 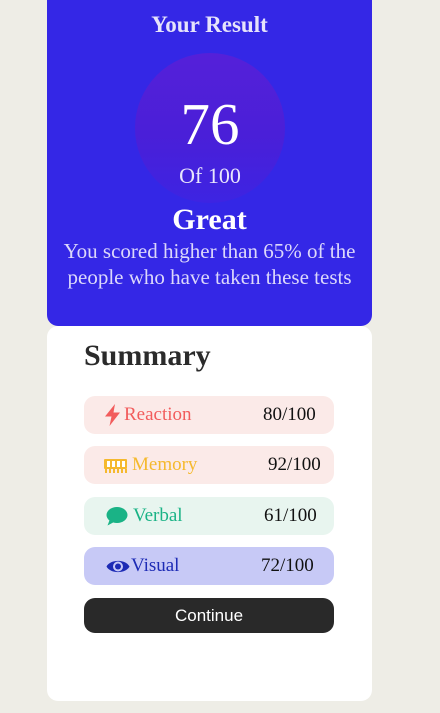 I want to click on summary-row-verbal-label-group: Verbal, so click(x=144, y=516).